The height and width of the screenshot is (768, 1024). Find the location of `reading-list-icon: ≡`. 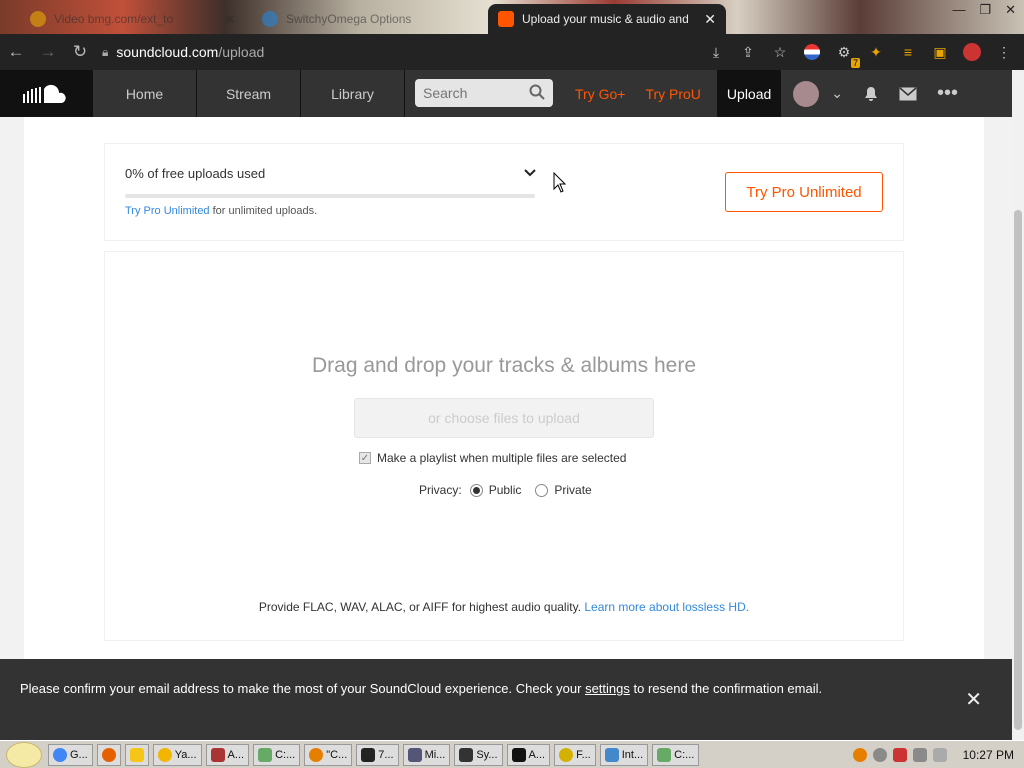

reading-list-icon: ≡ is located at coordinates (908, 52).